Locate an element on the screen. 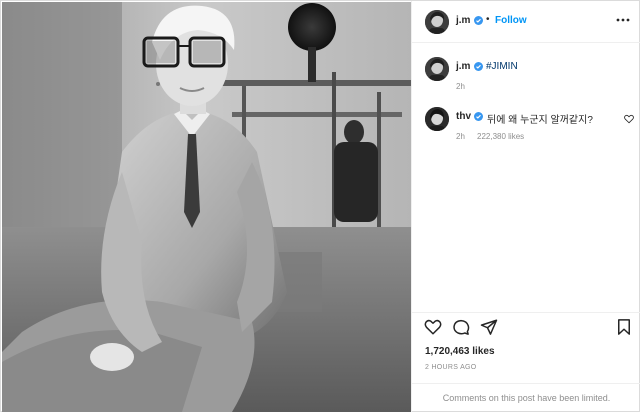 The height and width of the screenshot is (412, 640). comment-limited-bar: Comments on this post have been limited. is located at coordinates (526, 397).